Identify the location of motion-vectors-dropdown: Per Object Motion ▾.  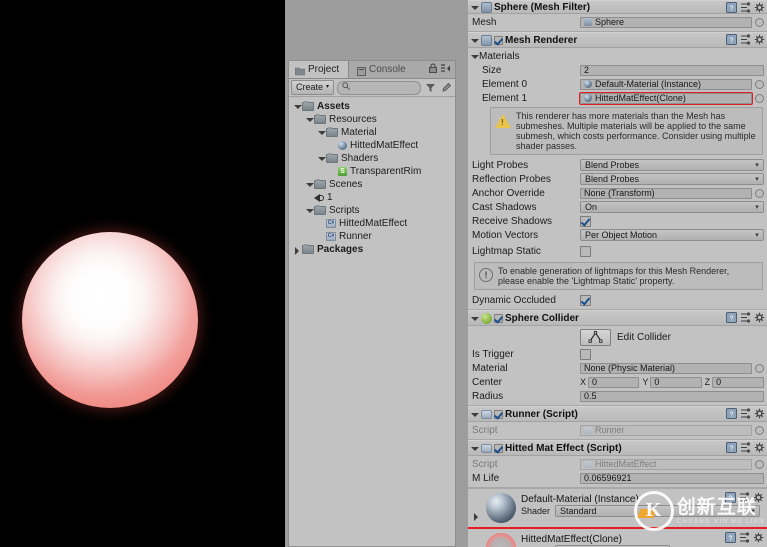
(672, 235).